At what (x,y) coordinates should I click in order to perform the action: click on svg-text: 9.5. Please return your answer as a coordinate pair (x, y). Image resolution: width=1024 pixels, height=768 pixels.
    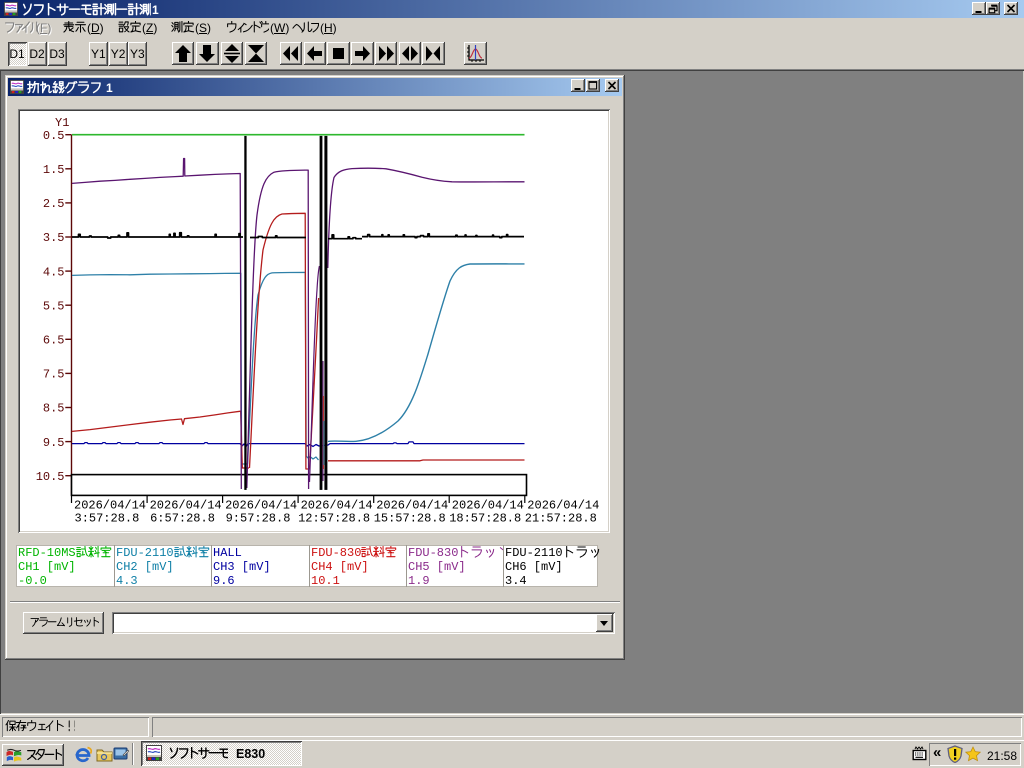
    Looking at the image, I should click on (54, 443).